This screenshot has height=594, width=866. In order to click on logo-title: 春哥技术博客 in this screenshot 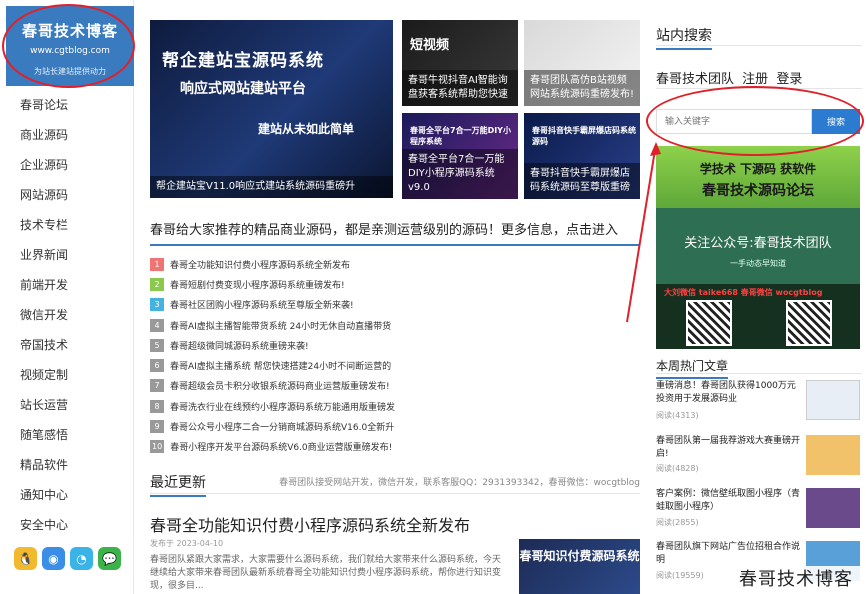, I will do `click(69, 31)`.